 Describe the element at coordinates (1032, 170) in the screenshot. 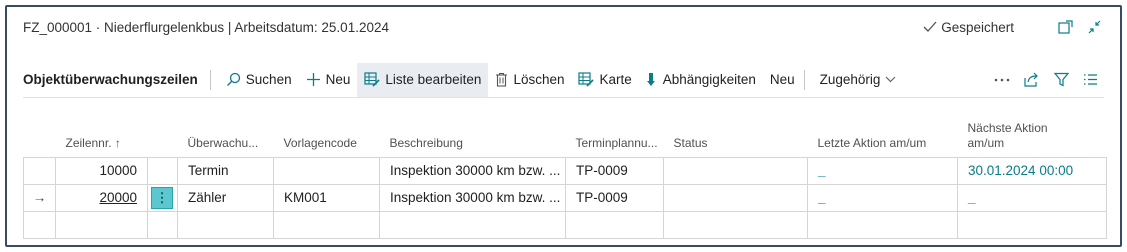

I see `next-action-cell: 30.01.2024 00:00` at that location.